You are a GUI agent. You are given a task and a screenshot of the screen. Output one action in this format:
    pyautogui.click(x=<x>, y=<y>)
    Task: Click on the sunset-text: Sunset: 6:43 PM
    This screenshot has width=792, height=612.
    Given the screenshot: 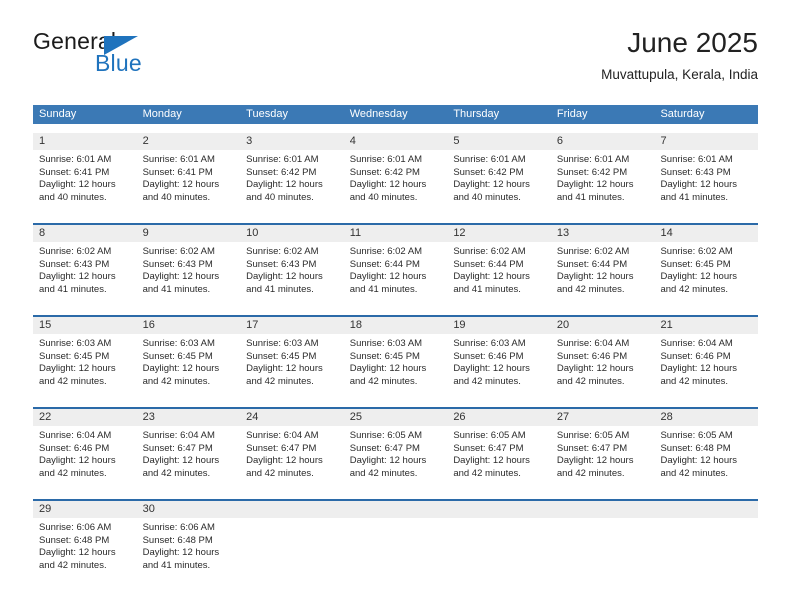 What is the action you would take?
    pyautogui.click(x=695, y=172)
    